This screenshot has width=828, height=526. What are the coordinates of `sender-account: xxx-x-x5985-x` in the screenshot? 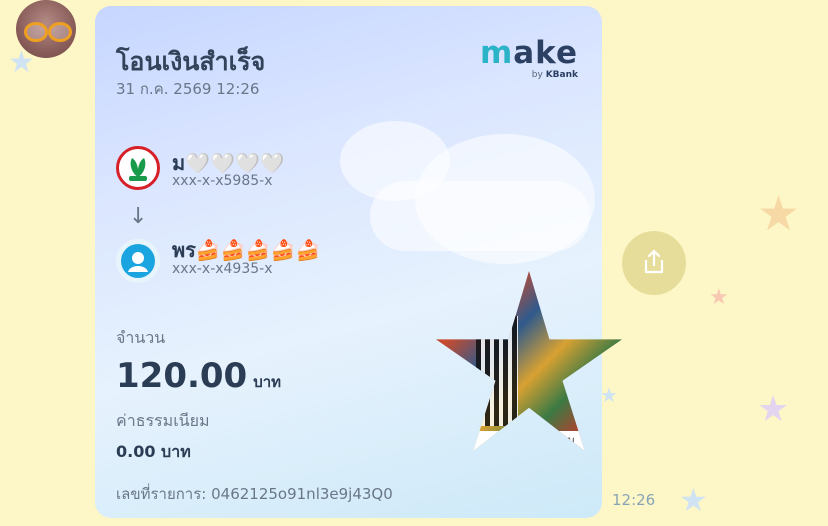 It's located at (222, 181).